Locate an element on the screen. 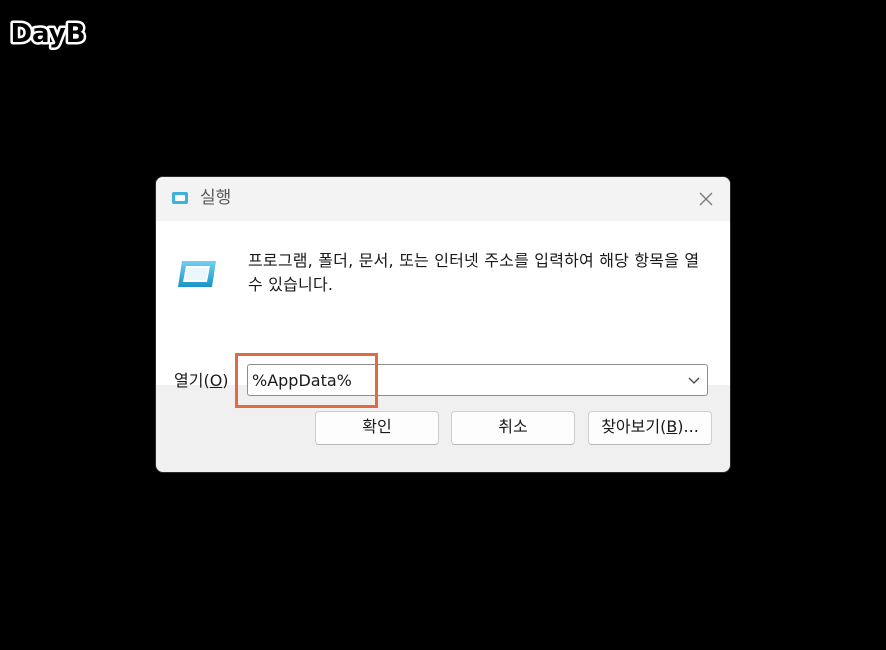 The width and height of the screenshot is (886, 650). svg-text: DayB is located at coordinates (47, 34).